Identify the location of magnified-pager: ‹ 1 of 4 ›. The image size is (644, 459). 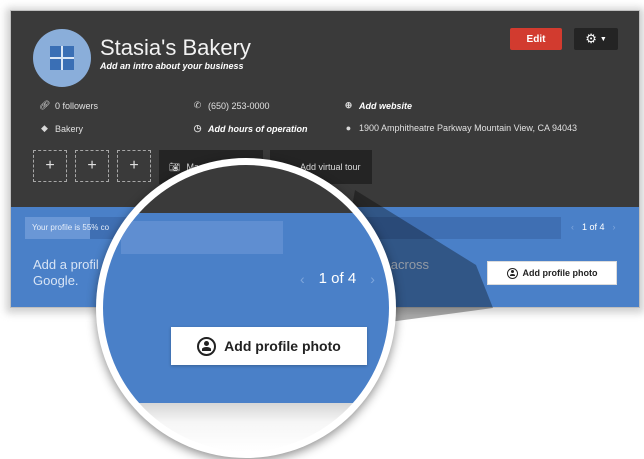
(337, 278).